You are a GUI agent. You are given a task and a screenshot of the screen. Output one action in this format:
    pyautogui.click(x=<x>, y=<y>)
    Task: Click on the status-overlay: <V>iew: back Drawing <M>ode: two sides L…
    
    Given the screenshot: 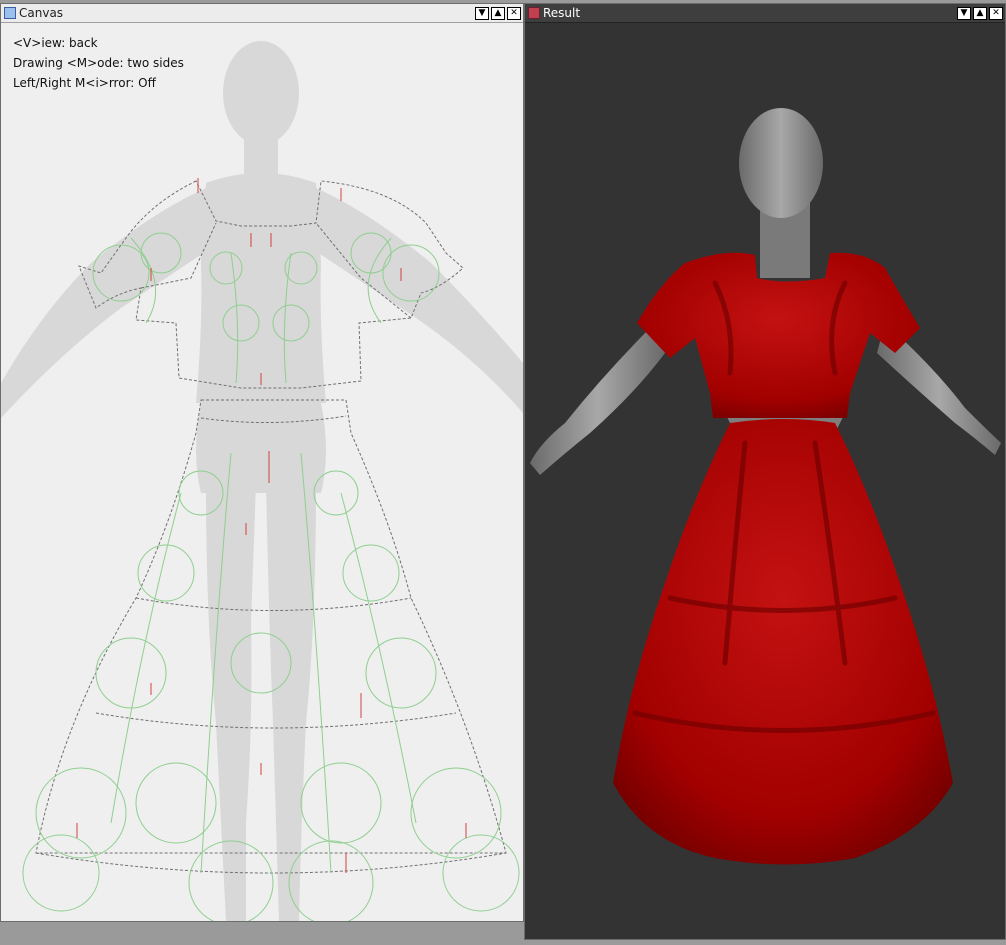 What is the action you would take?
    pyautogui.click(x=98, y=63)
    